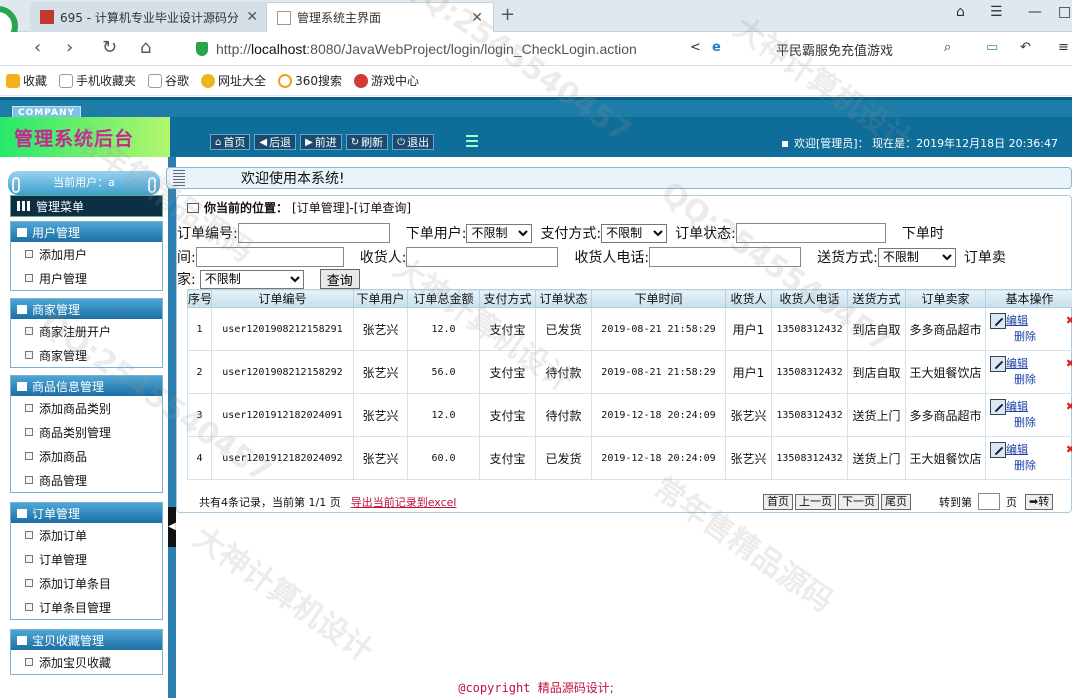 The height and width of the screenshot is (698, 1072). I want to click on new-tab-button: +, so click(507, 14).